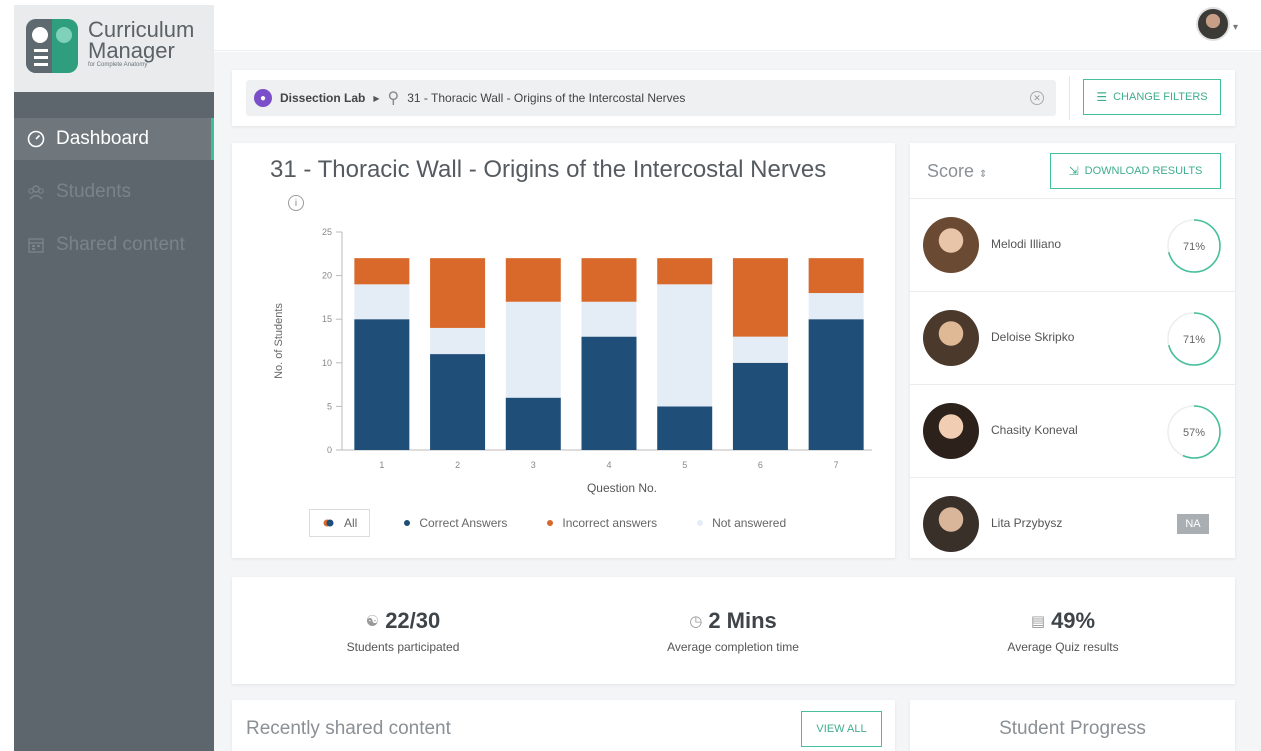 This screenshot has width=1261, height=751. I want to click on filter-lab-label: Dissection Lab, so click(322, 98).